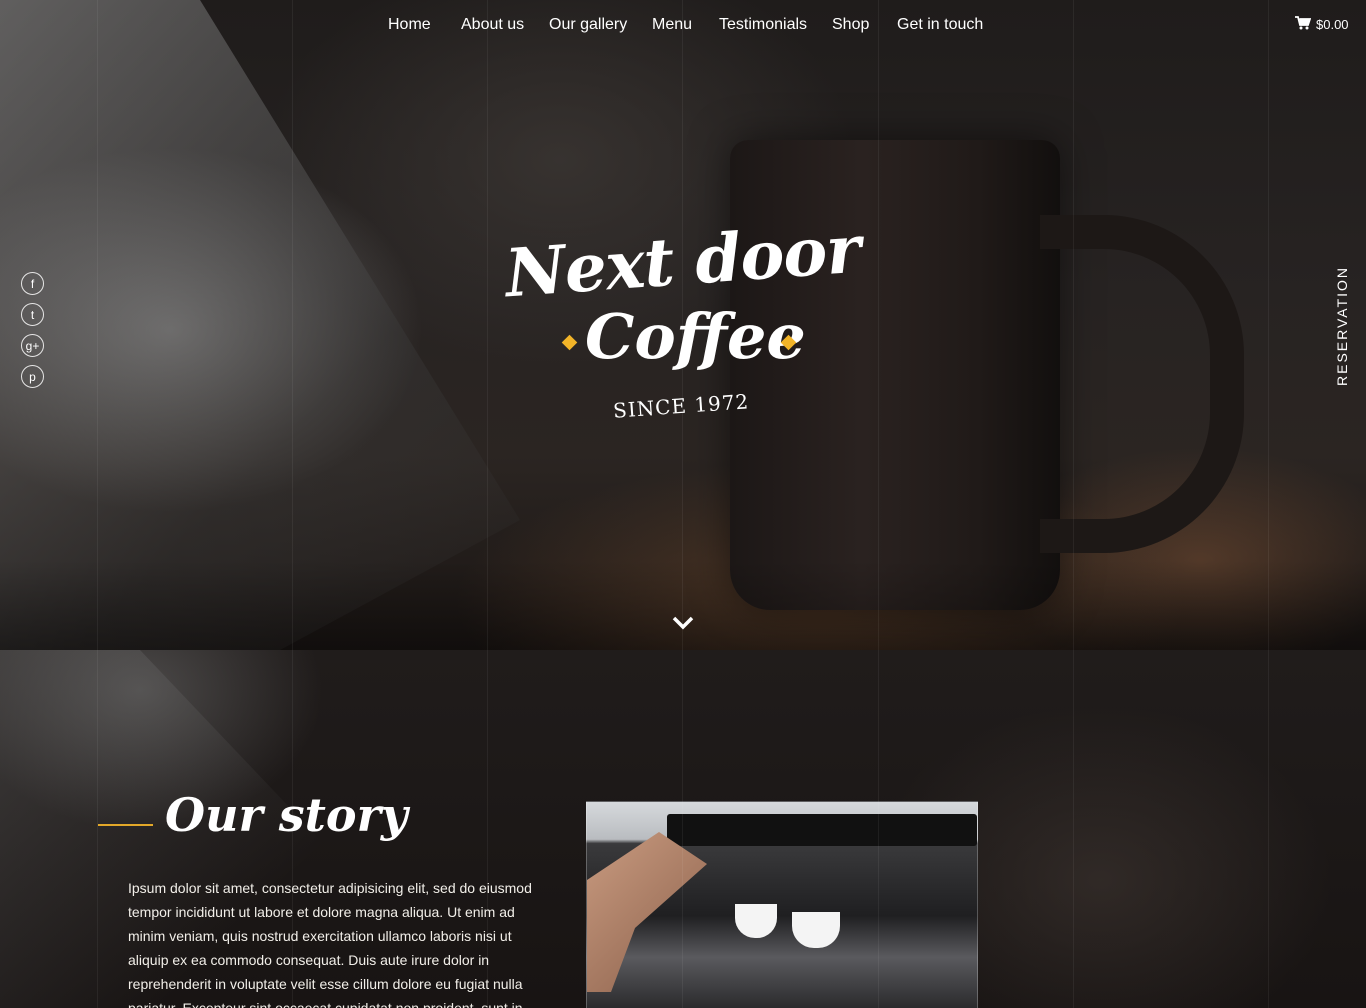 The width and height of the screenshot is (1366, 1008). What do you see at coordinates (763, 25) in the screenshot?
I see `nav-testimonials: Testimonials` at bounding box center [763, 25].